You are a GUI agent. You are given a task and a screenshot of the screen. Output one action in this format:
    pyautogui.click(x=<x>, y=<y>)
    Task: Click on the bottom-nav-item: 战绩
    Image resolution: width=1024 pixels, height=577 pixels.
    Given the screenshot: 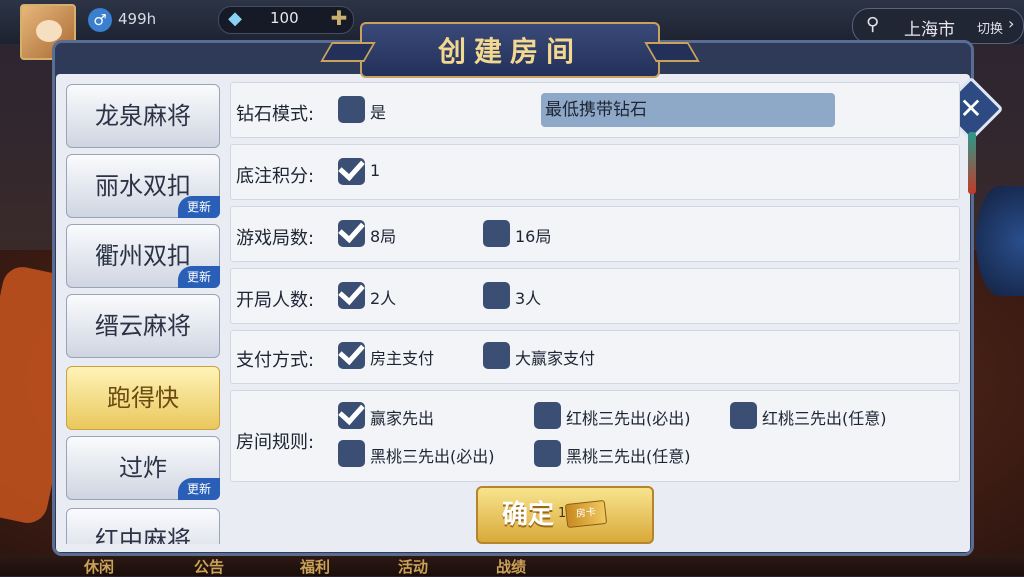 What is the action you would take?
    pyautogui.click(x=511, y=566)
    